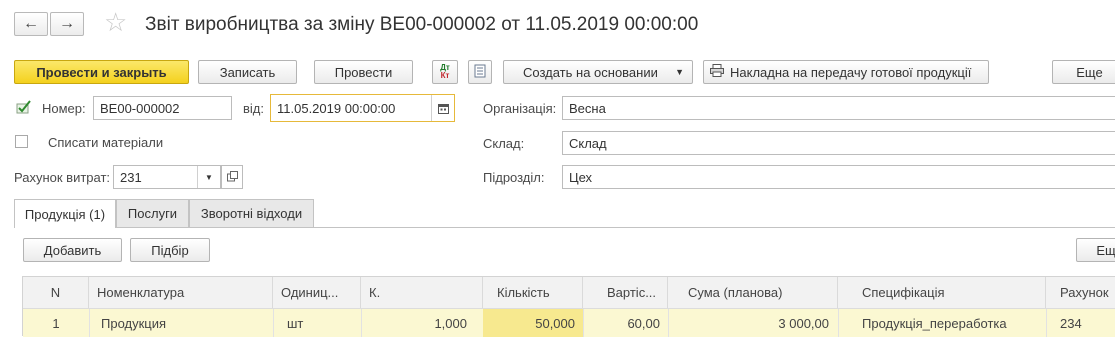  What do you see at coordinates (717, 72) in the screenshot?
I see `printer-icon` at bounding box center [717, 72].